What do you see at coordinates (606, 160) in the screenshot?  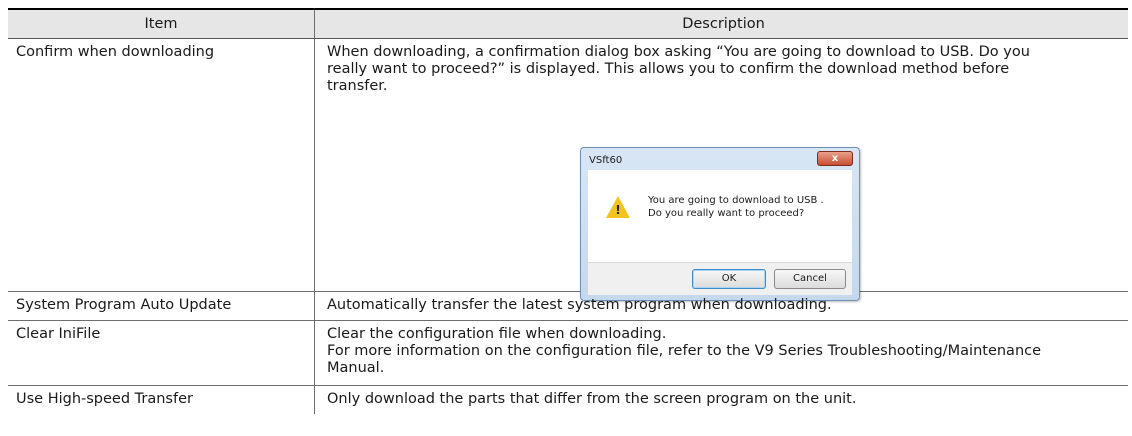 I see `dialog-title: VSft60` at bounding box center [606, 160].